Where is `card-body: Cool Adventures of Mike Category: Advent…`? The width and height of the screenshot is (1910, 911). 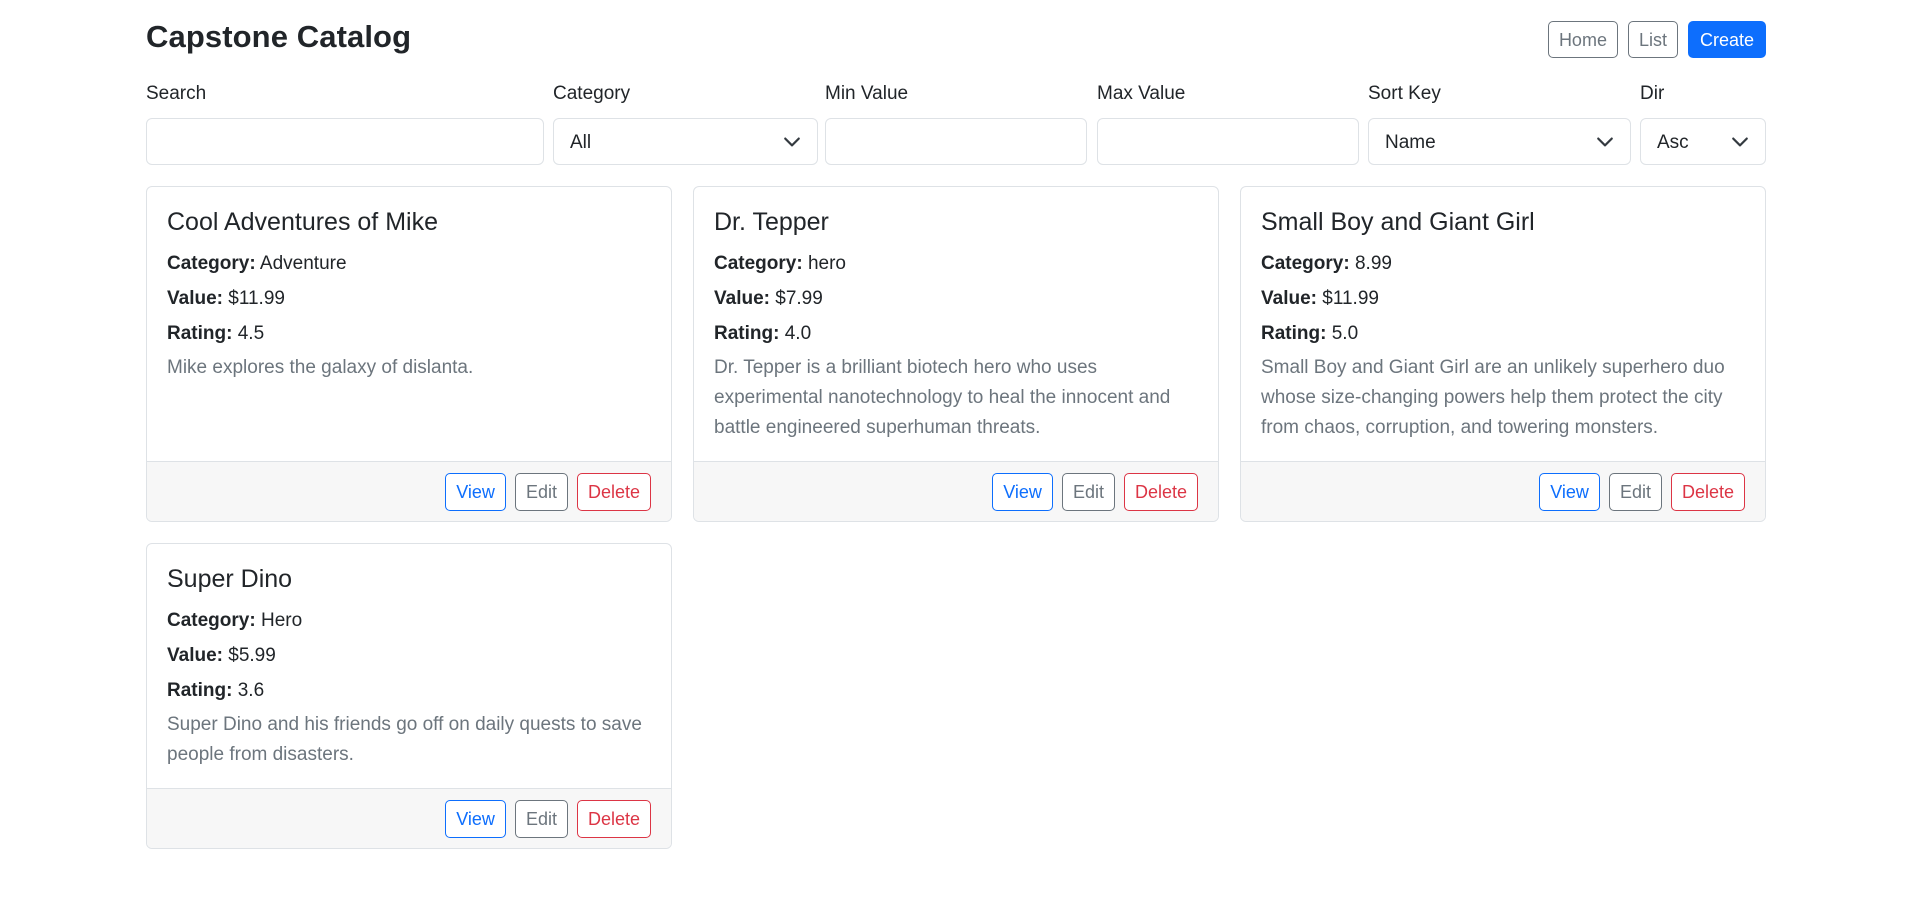 card-body: Cool Adventures of Mike Category: Advent… is located at coordinates (409, 285).